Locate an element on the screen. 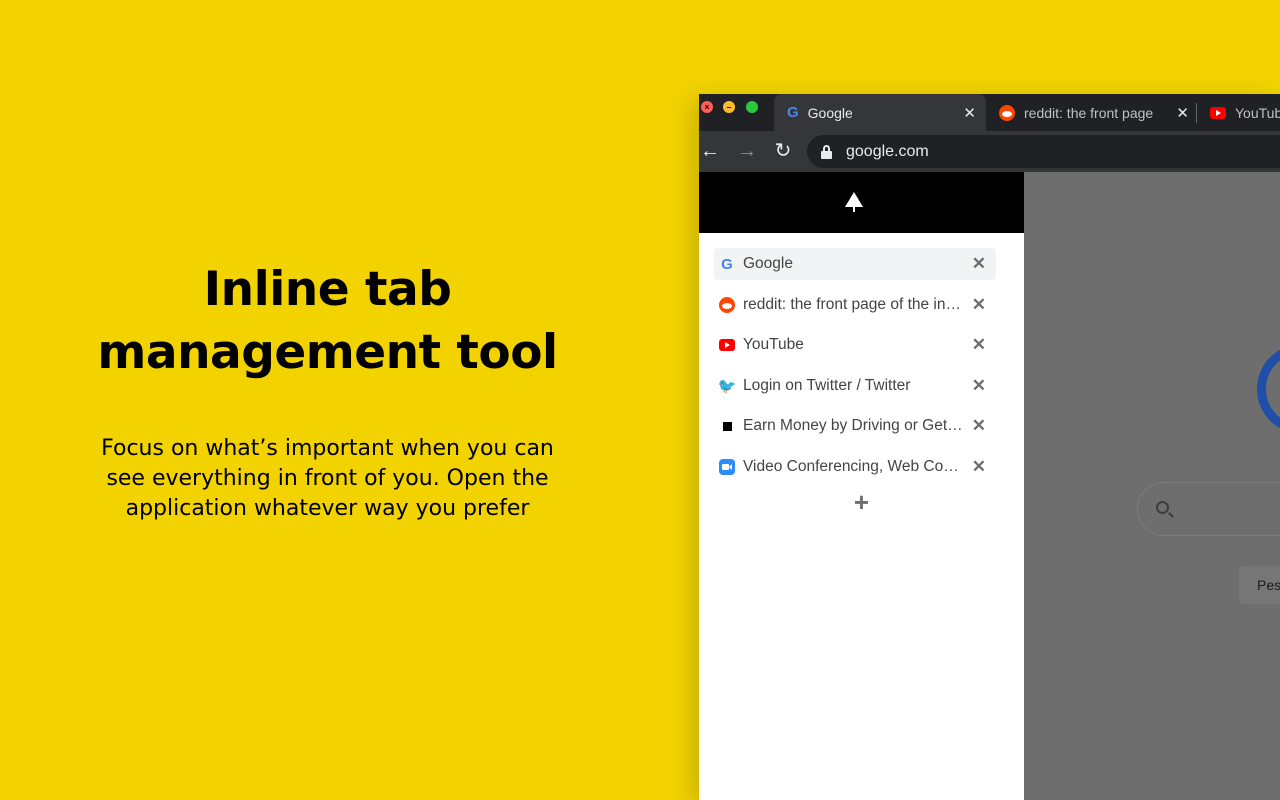 The image size is (1280, 800). tab-divider is located at coordinates (1196, 113).